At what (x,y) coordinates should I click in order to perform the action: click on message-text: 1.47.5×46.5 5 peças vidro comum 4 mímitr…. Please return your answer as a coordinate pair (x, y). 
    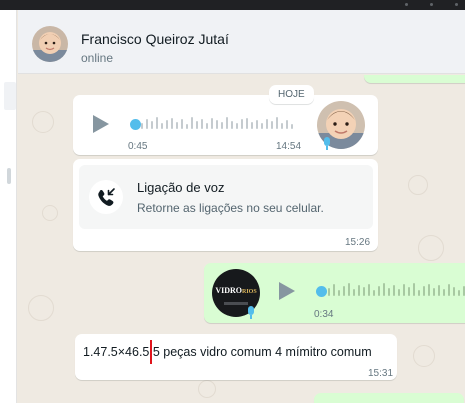
    Looking at the image, I should click on (227, 352).